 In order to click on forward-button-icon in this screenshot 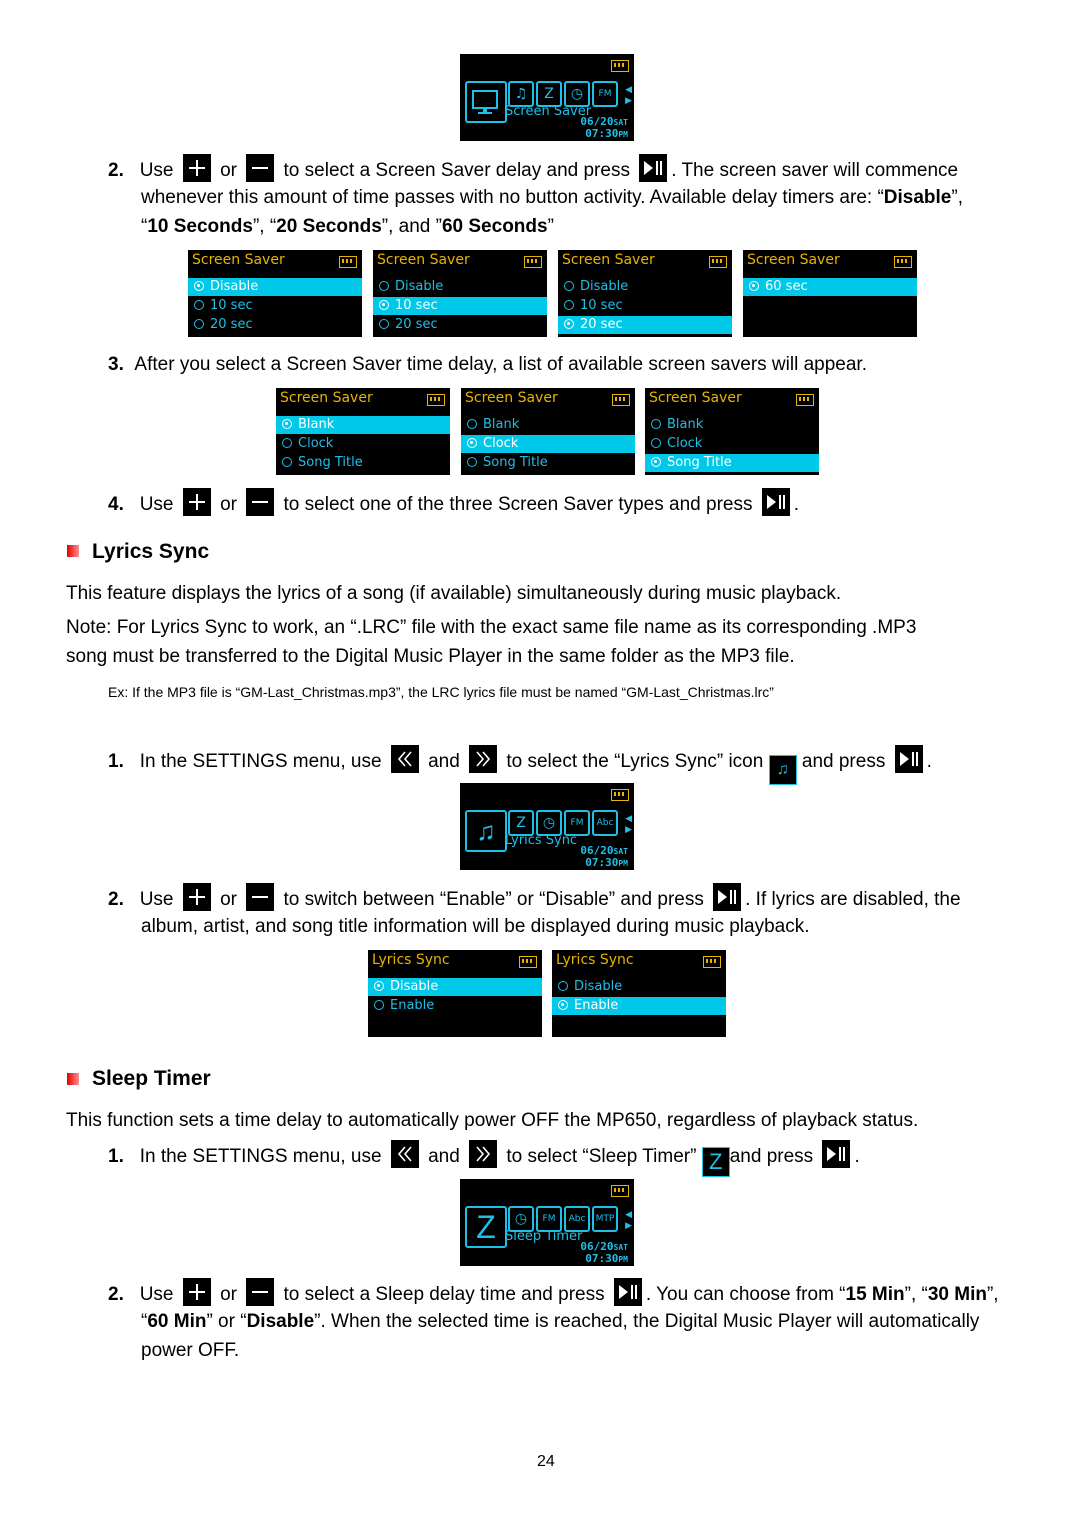, I will do `click(483, 759)`.